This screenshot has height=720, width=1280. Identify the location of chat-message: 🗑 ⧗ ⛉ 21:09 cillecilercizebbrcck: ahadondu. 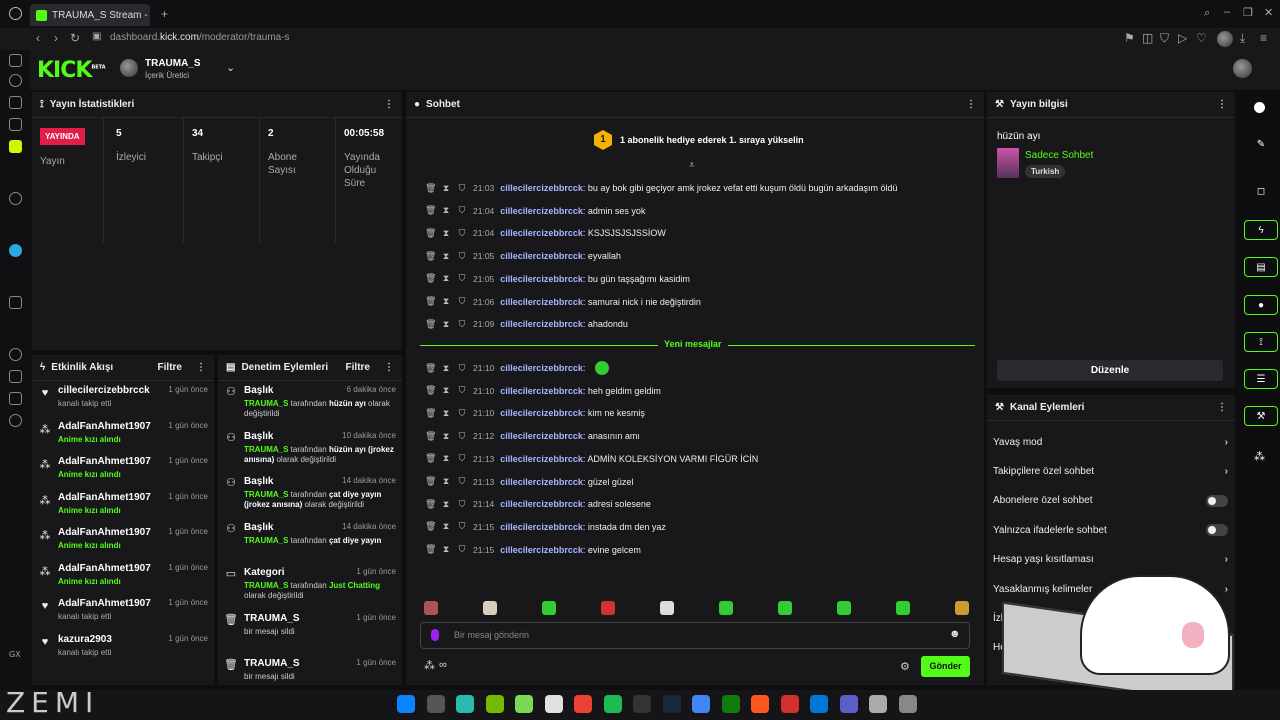
(526, 324).